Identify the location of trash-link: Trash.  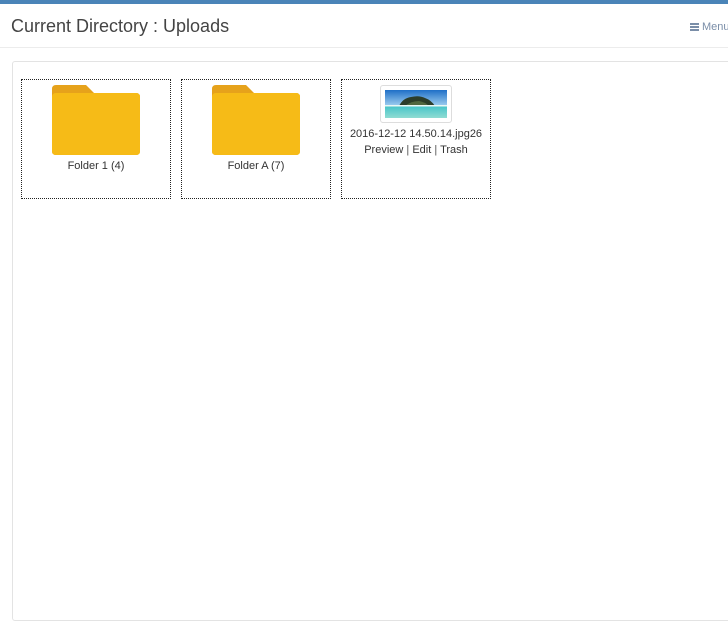
(454, 150).